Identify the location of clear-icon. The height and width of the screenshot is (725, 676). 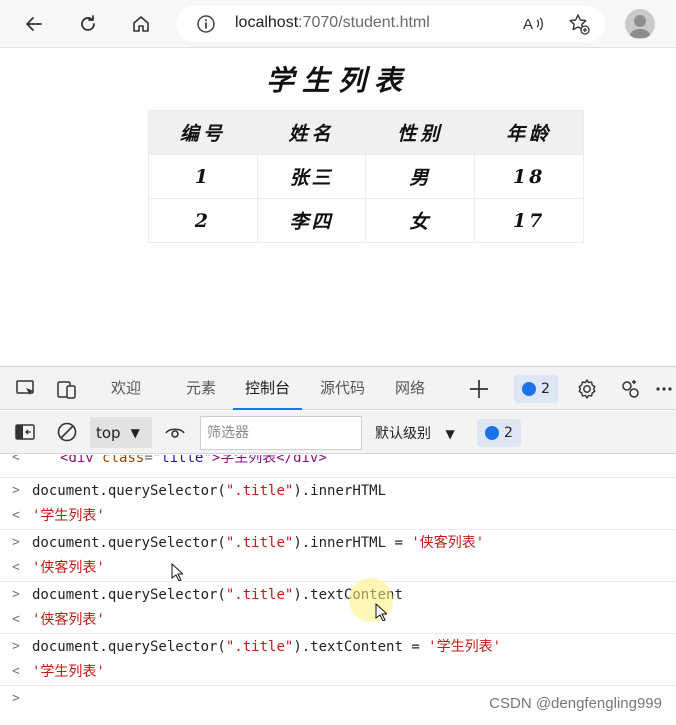
(67, 432).